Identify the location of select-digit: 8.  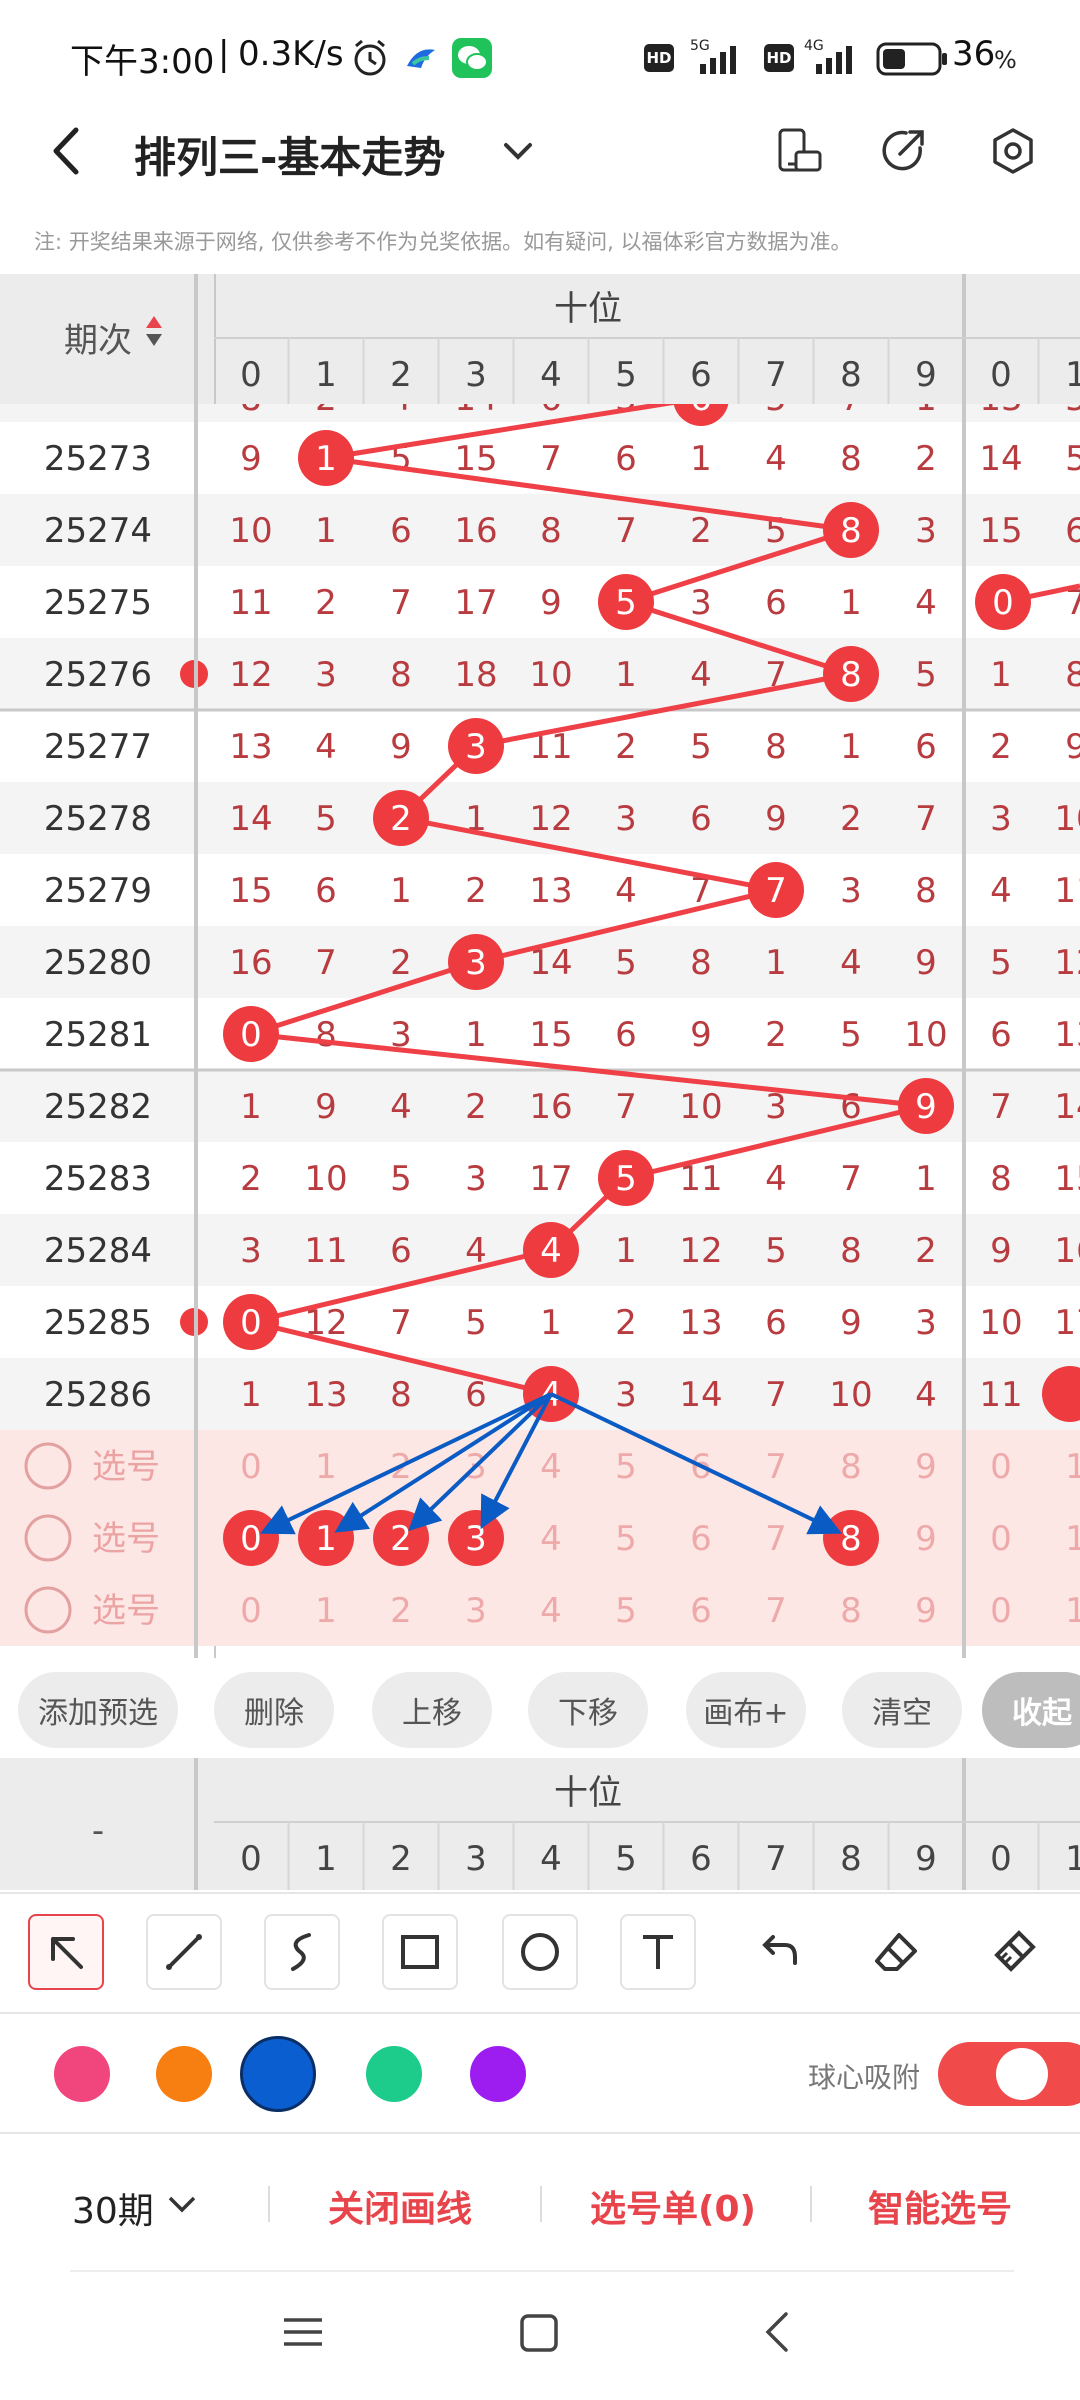
(851, 1467).